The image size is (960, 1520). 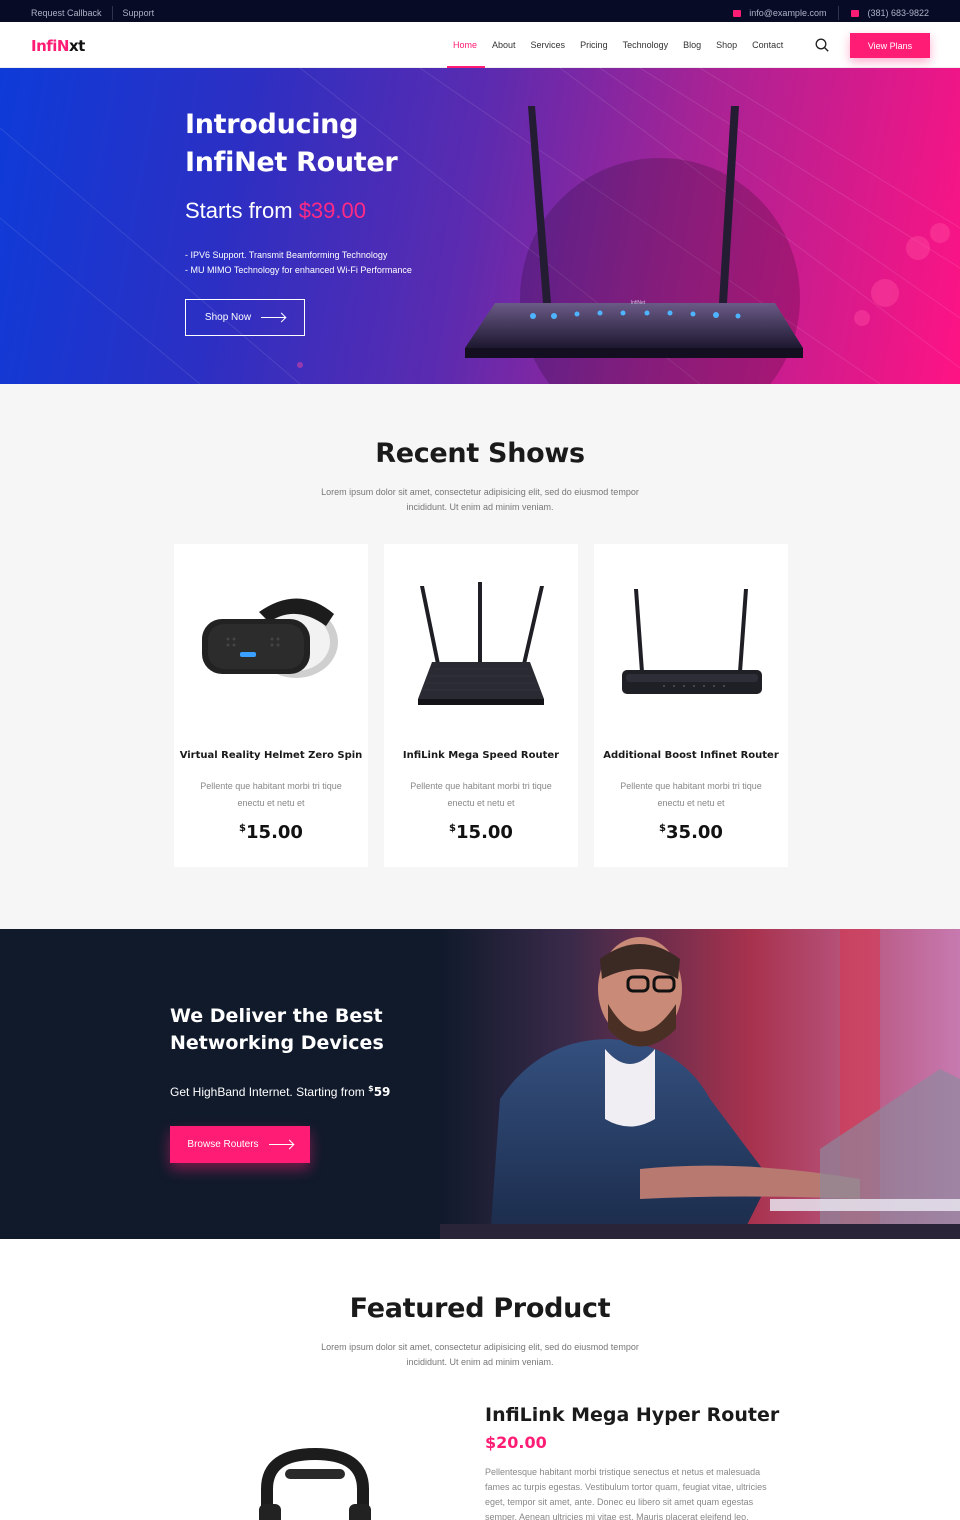 I want to click on nav-contact: Contact, so click(x=767, y=45).